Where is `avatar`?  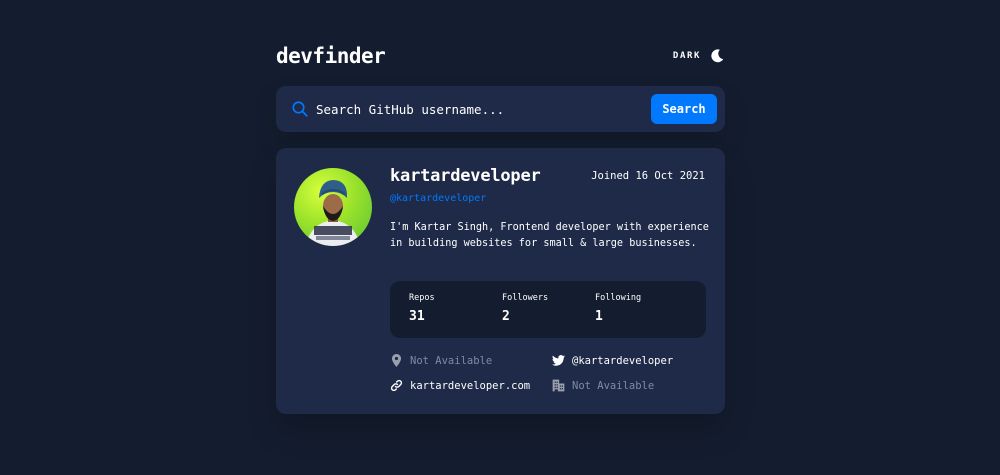 avatar is located at coordinates (333, 207).